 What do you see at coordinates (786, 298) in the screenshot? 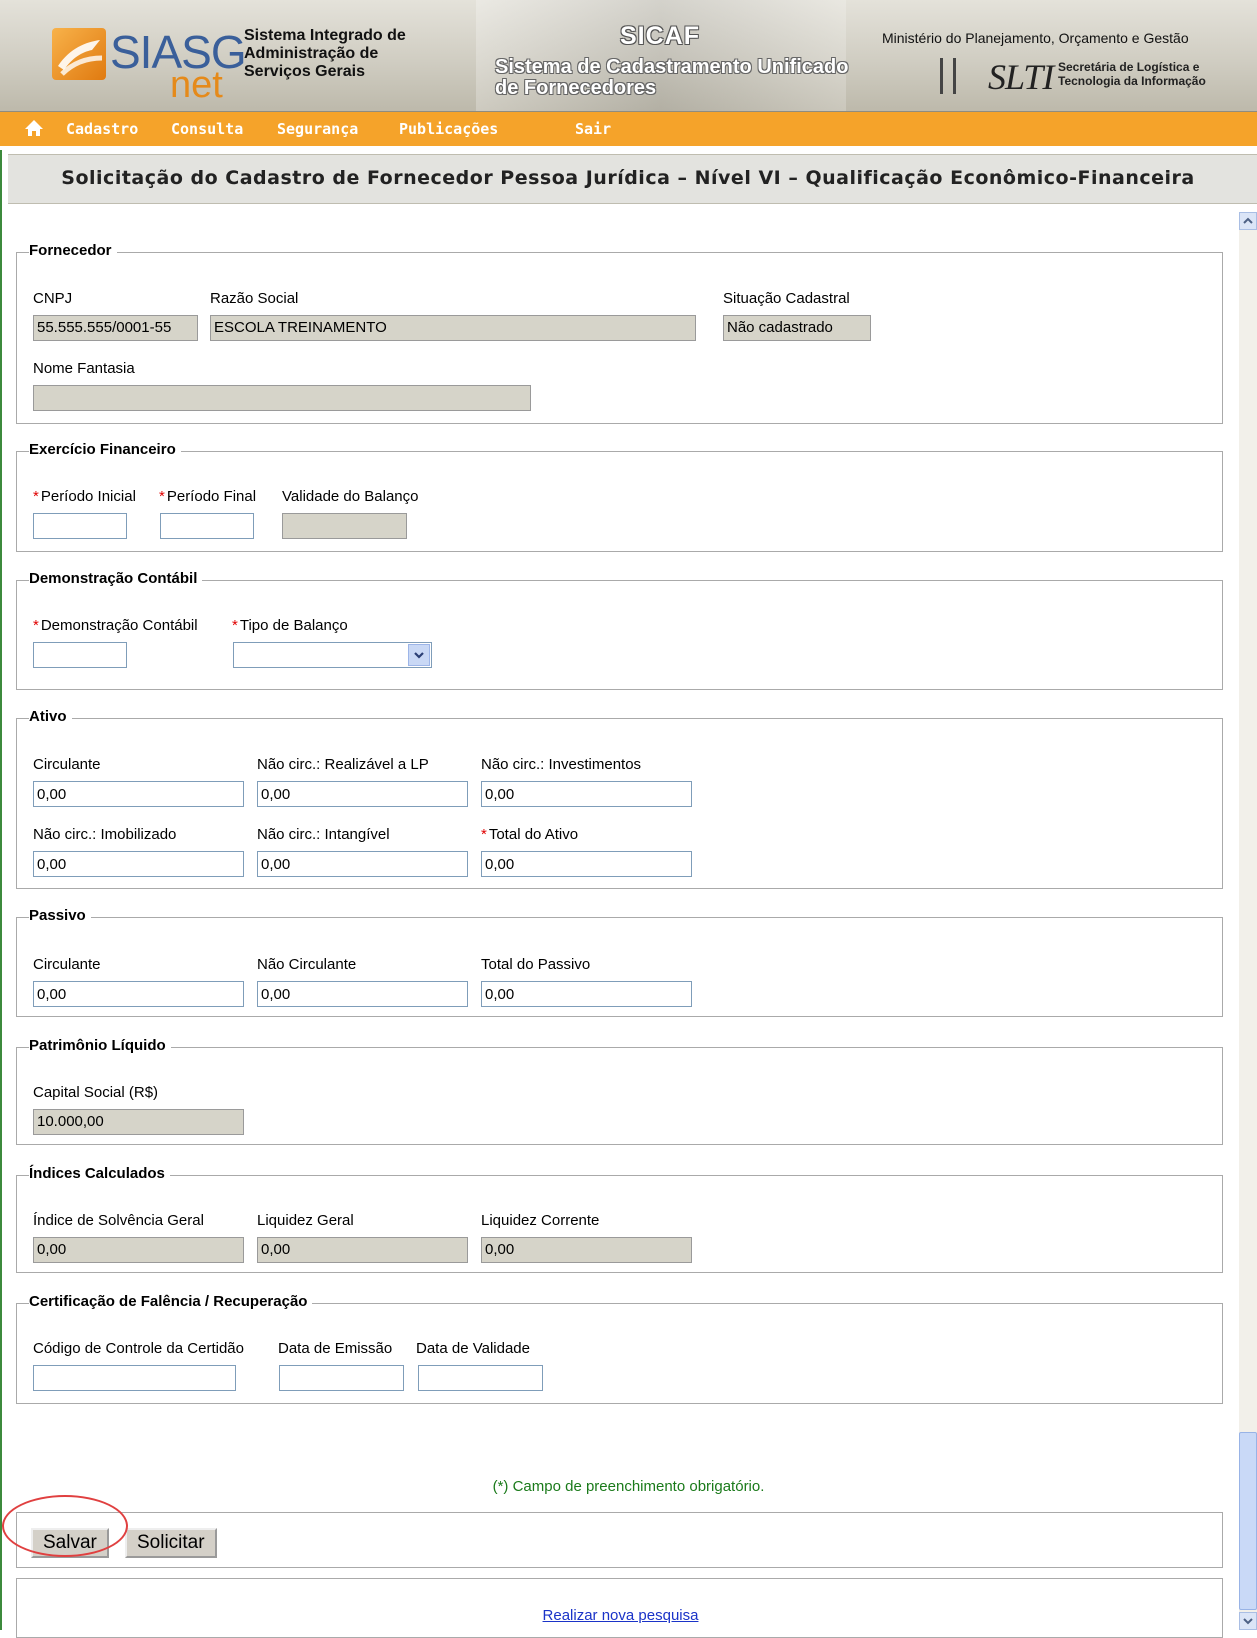
I see `situacao-label: Situação Cadastral` at bounding box center [786, 298].